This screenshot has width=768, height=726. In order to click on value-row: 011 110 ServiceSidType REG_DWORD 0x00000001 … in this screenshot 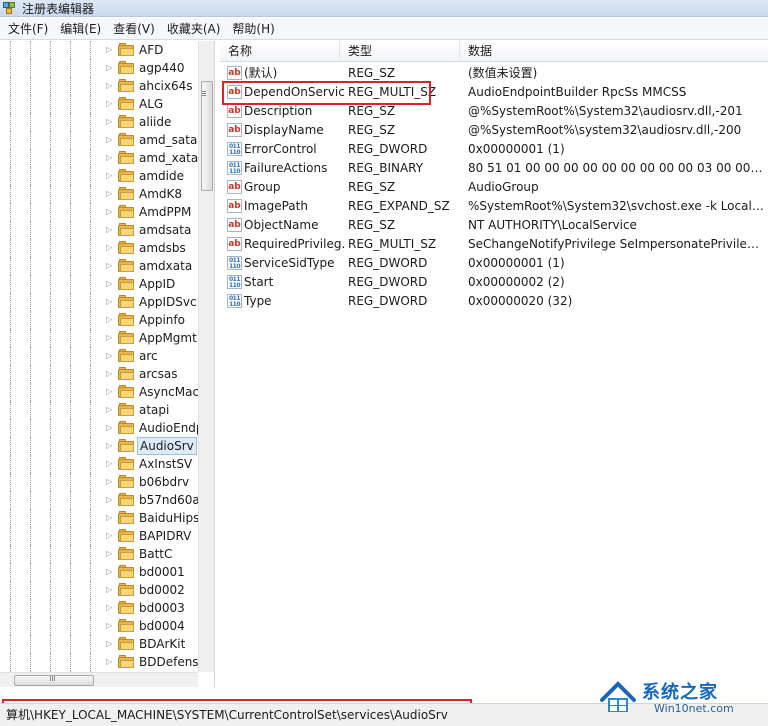, I will do `click(494, 263)`.